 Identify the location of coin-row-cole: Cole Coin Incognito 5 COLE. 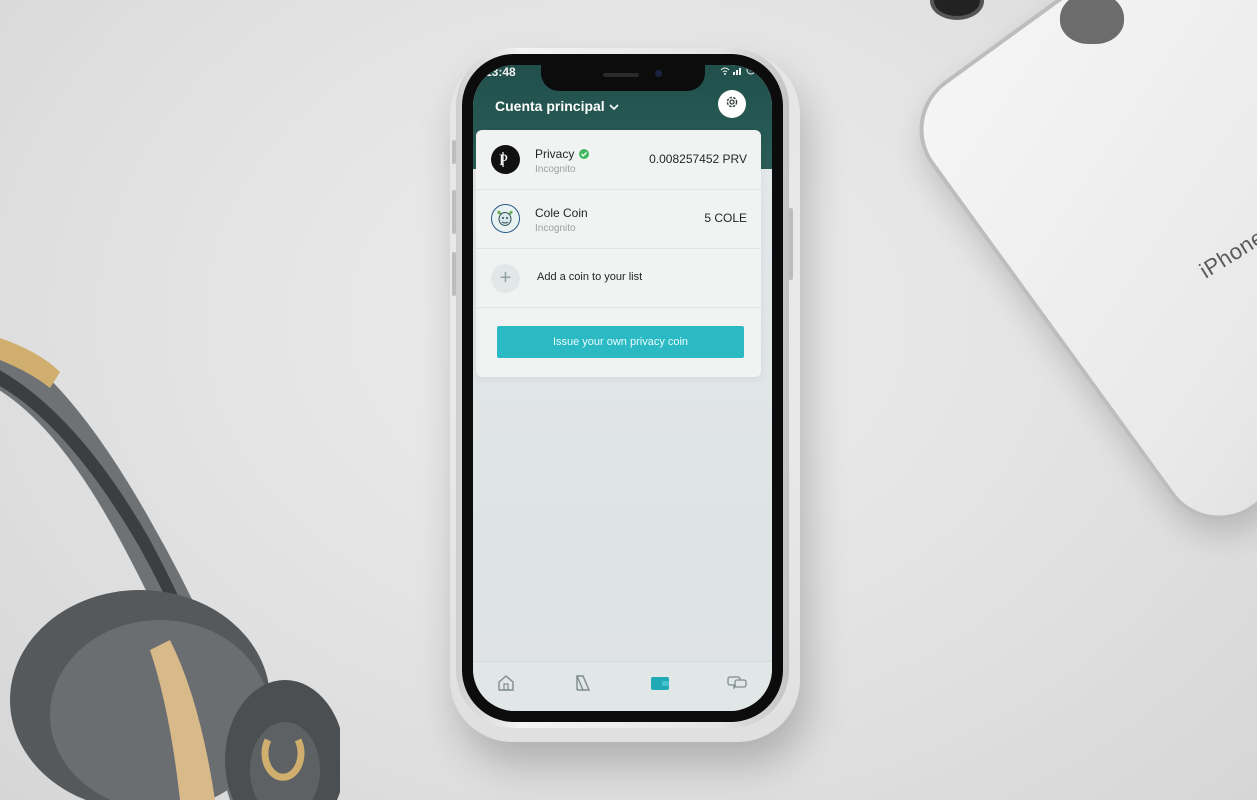
(618, 219).